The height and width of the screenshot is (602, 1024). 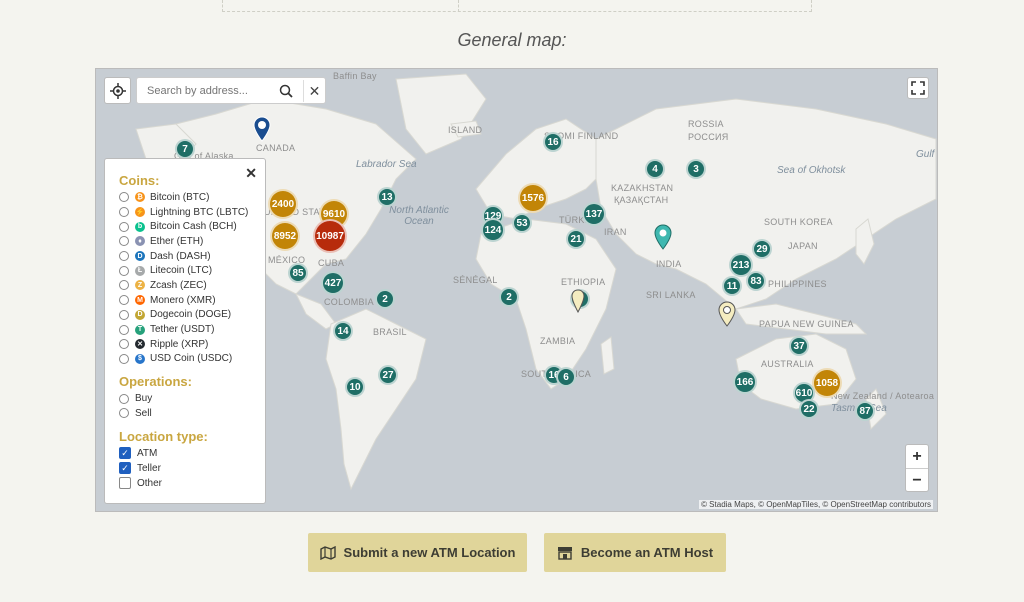 What do you see at coordinates (583, 282) in the screenshot?
I see `map-label: ETHIOPIA` at bounding box center [583, 282].